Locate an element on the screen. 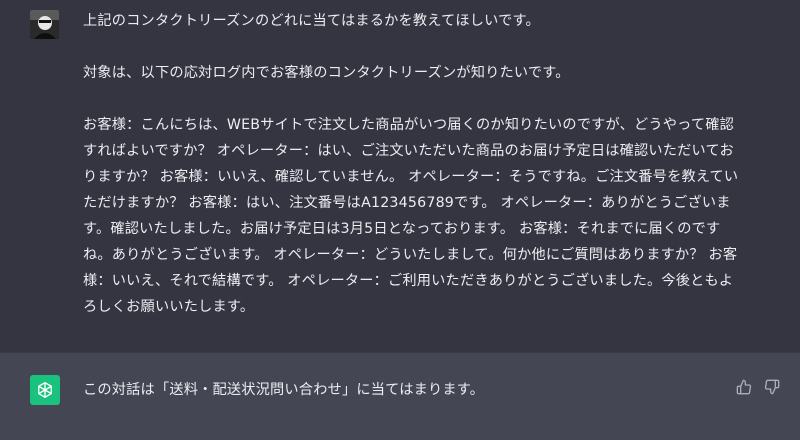 This screenshot has width=800, height=440. chatgpt-logo-icon is located at coordinates (45, 390).